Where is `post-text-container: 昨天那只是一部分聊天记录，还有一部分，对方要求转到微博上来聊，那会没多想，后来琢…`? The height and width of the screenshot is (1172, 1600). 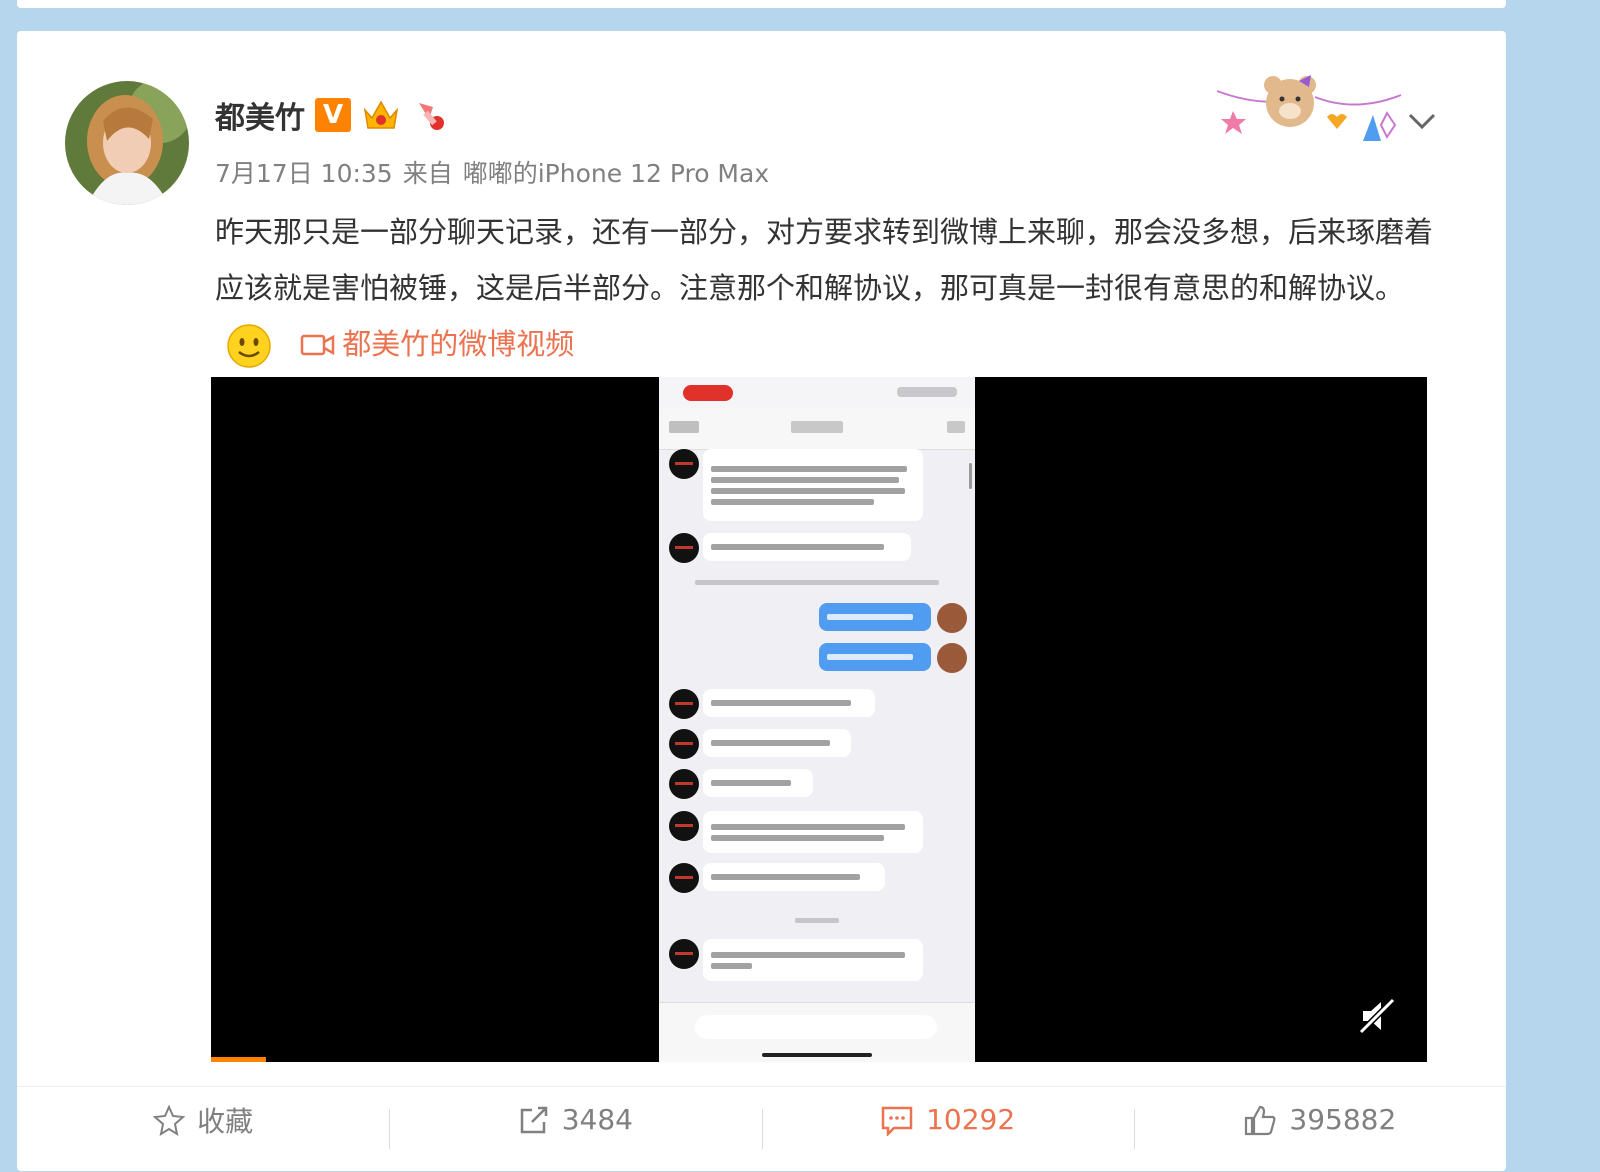
post-text-container: 昨天那只是一部分聊天记录，还有一部分，对方要求转到微博上来聊，那会没多想，后来琢… is located at coordinates (830, 288).